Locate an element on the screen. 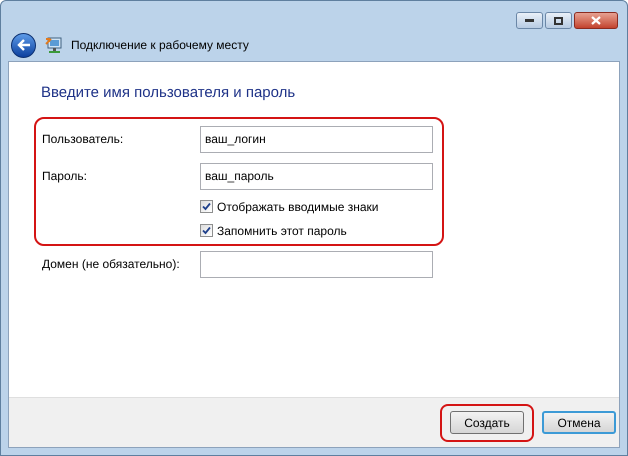 The image size is (628, 456). dialog-button: Создать is located at coordinates (487, 422).